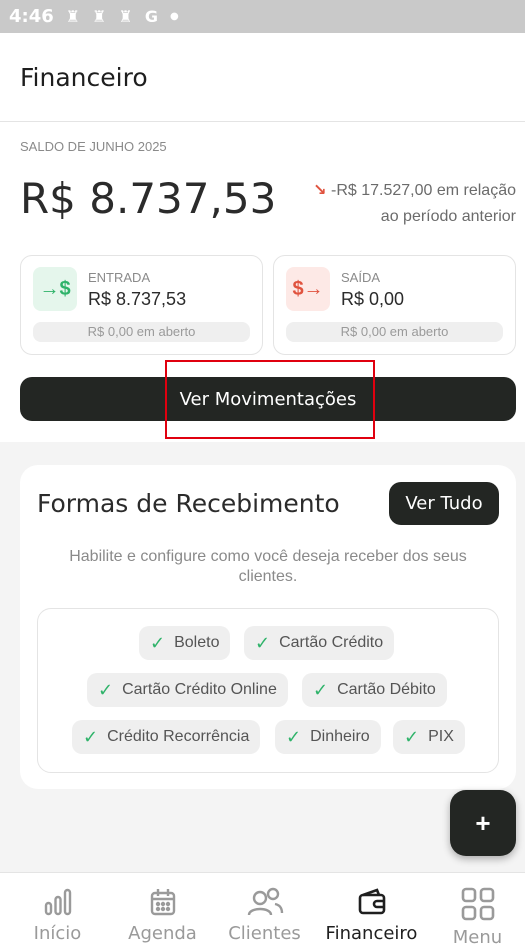  What do you see at coordinates (262, 16) in the screenshot?
I see `status-bar: 4:46 ♜ ♜ ♜ G ●` at bounding box center [262, 16].